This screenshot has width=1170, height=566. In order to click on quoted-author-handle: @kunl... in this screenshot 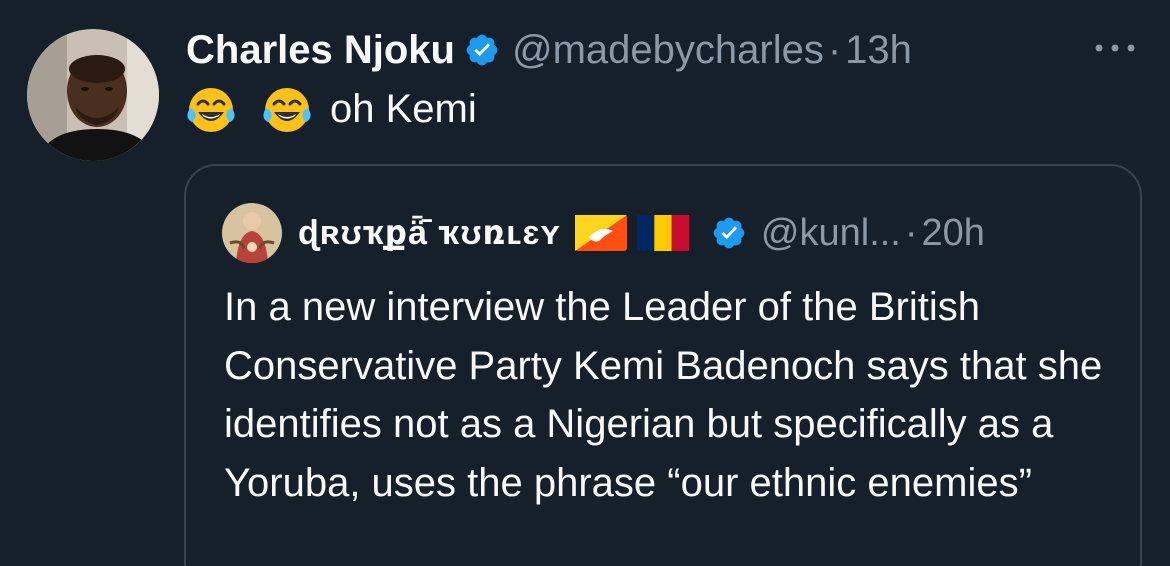, I will do `click(831, 233)`.